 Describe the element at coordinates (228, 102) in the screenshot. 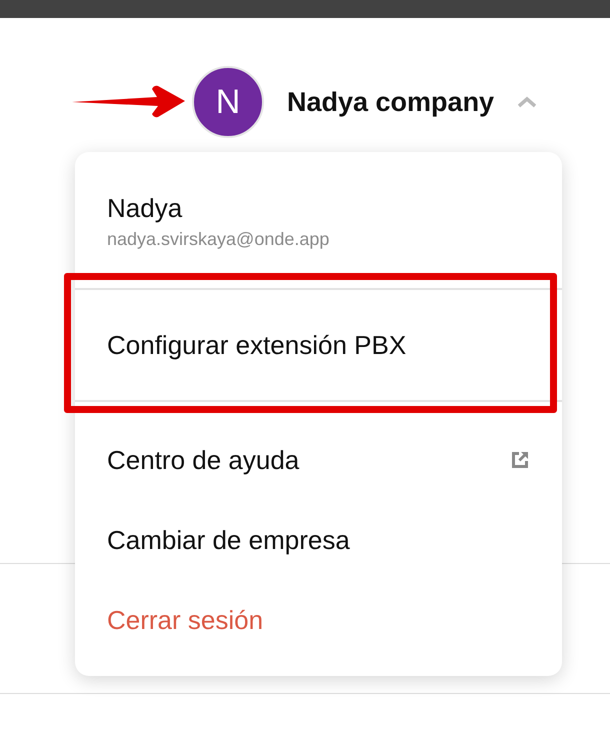

I see `avatar: N` at that location.